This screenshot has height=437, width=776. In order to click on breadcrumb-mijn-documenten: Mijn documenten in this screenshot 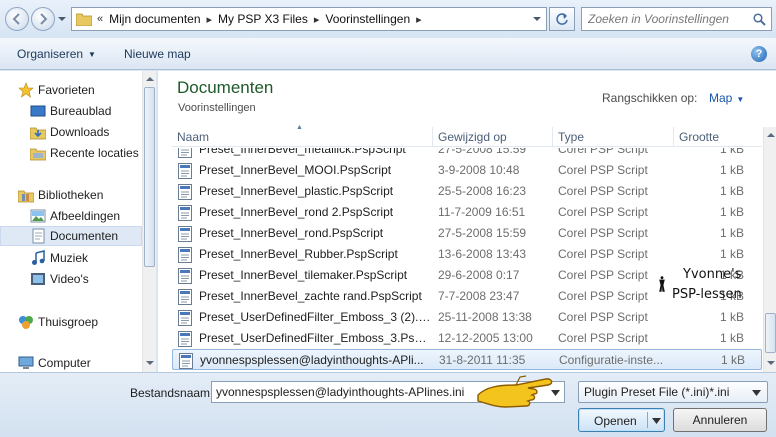, I will do `click(154, 19)`.